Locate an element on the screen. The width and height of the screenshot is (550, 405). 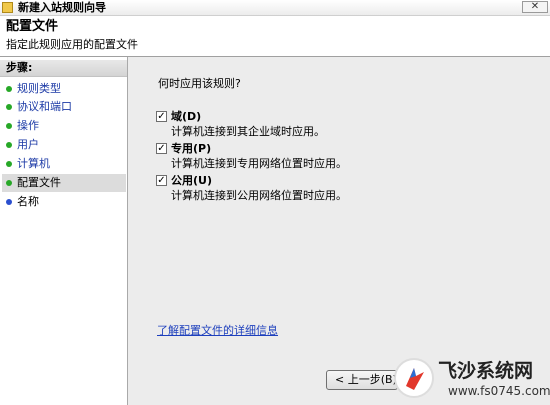
logo-mark-icon is located at coordinates (415, 379).